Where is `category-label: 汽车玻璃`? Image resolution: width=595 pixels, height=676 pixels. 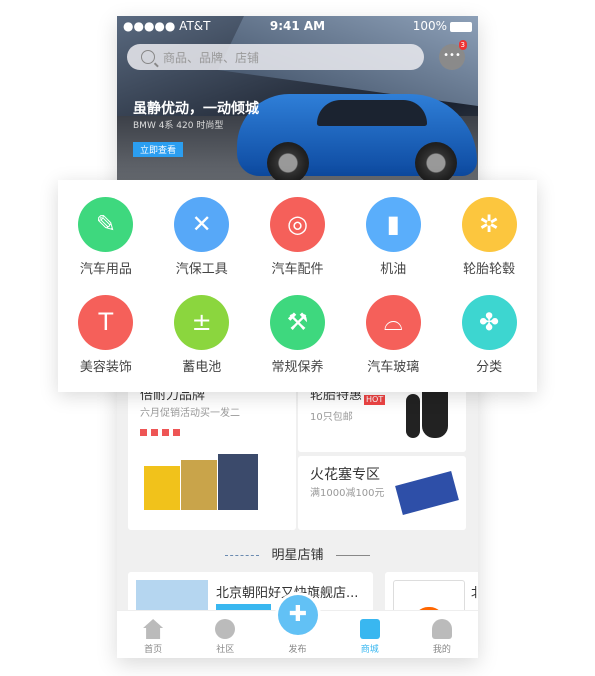 category-label: 汽车玻璃 is located at coordinates (393, 367).